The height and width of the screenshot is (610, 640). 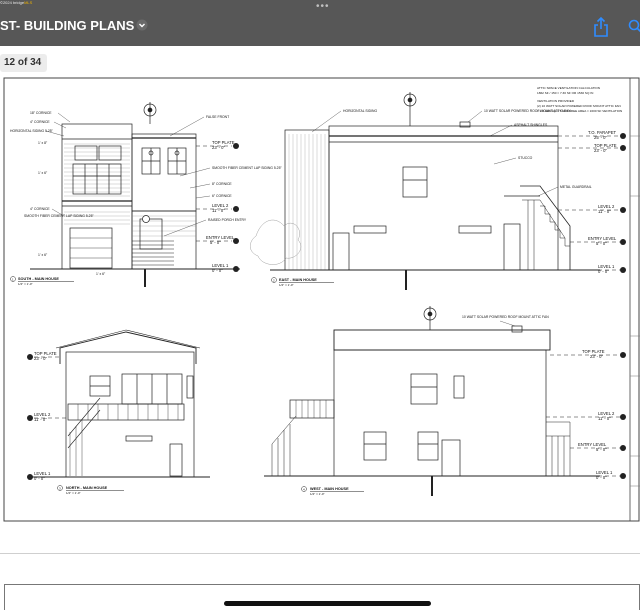 I want to click on page-indicator: 12 of 34, so click(x=23, y=63).